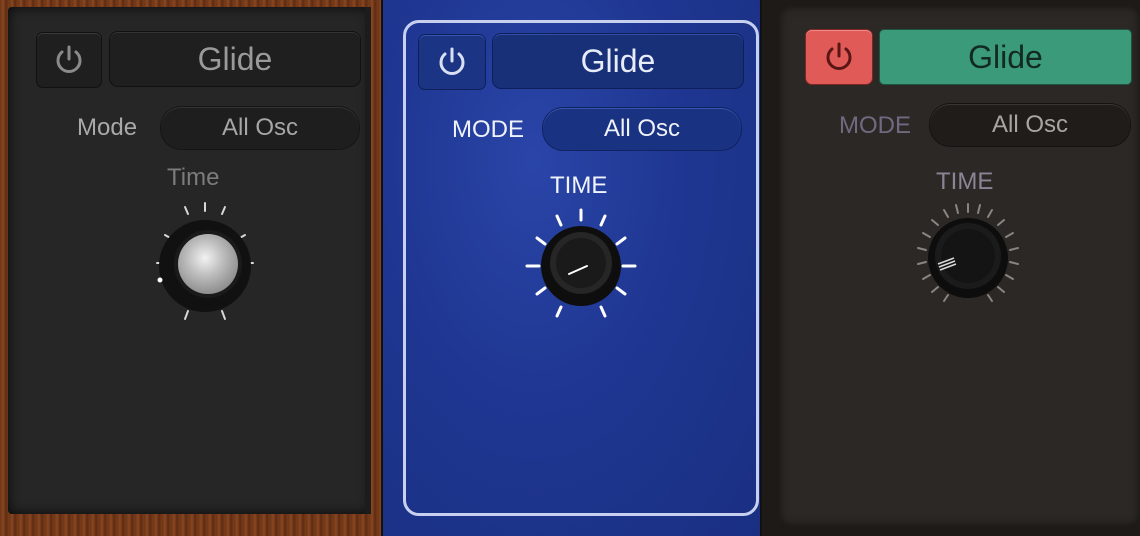 The height and width of the screenshot is (536, 1140). I want to click on knob-cap, so click(208, 264).